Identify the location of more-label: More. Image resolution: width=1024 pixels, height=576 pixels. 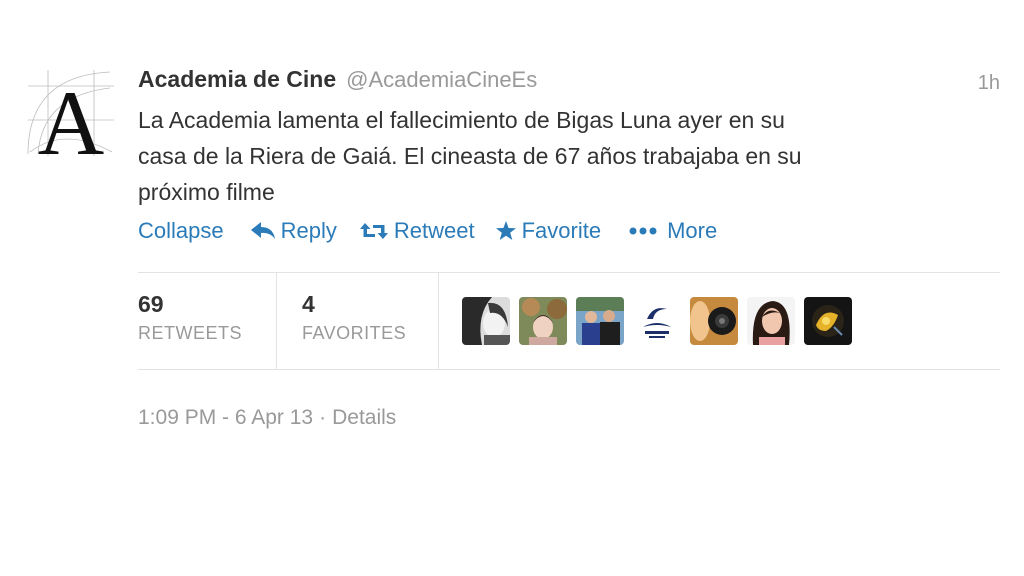
(692, 230).